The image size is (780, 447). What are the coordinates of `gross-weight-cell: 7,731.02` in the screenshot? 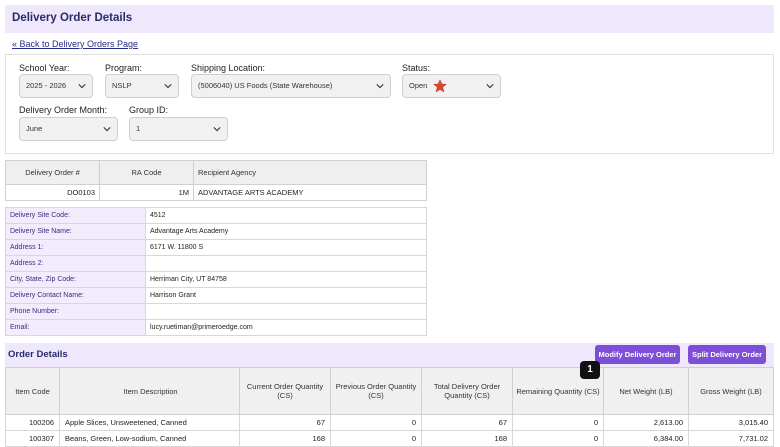 It's located at (731, 438).